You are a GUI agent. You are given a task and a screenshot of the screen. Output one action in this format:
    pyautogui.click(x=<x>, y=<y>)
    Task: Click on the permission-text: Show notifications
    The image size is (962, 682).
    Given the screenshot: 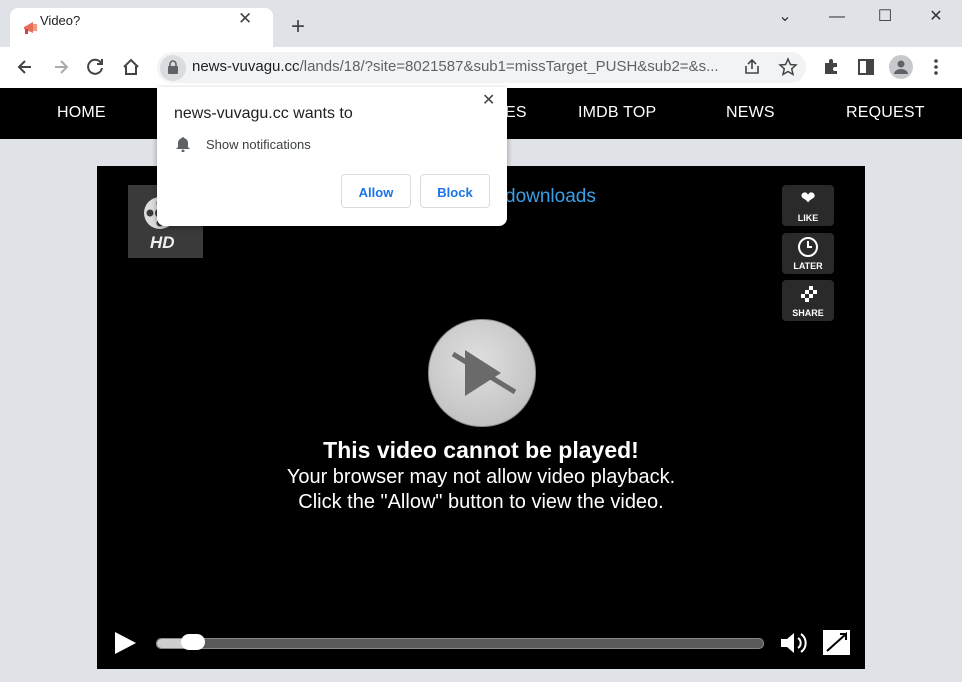 What is the action you would take?
    pyautogui.click(x=258, y=144)
    